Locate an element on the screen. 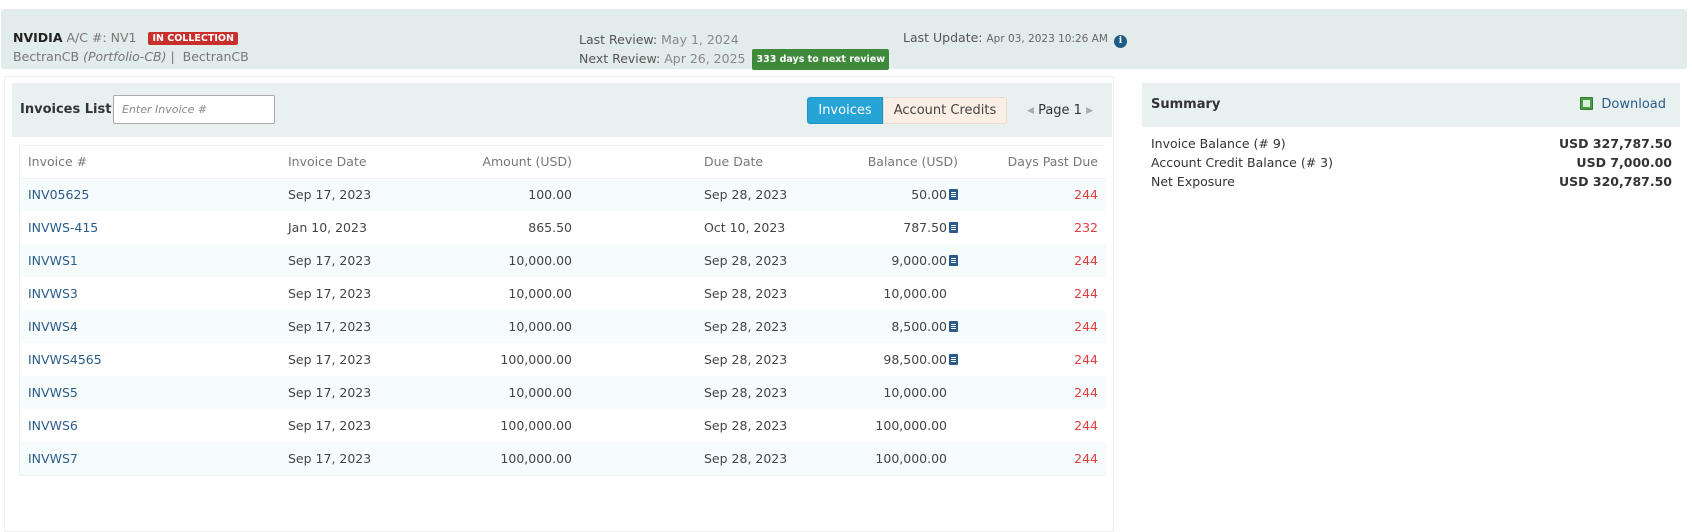 The height and width of the screenshot is (532, 1692). summary-label: Net Exposure is located at coordinates (1193, 181).